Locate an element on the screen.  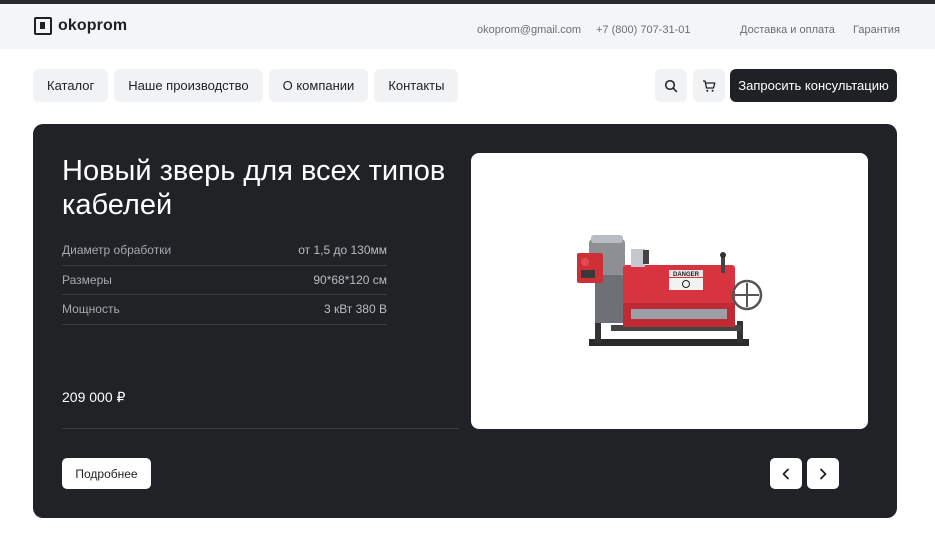
logo: okoprom is located at coordinates (80, 26).